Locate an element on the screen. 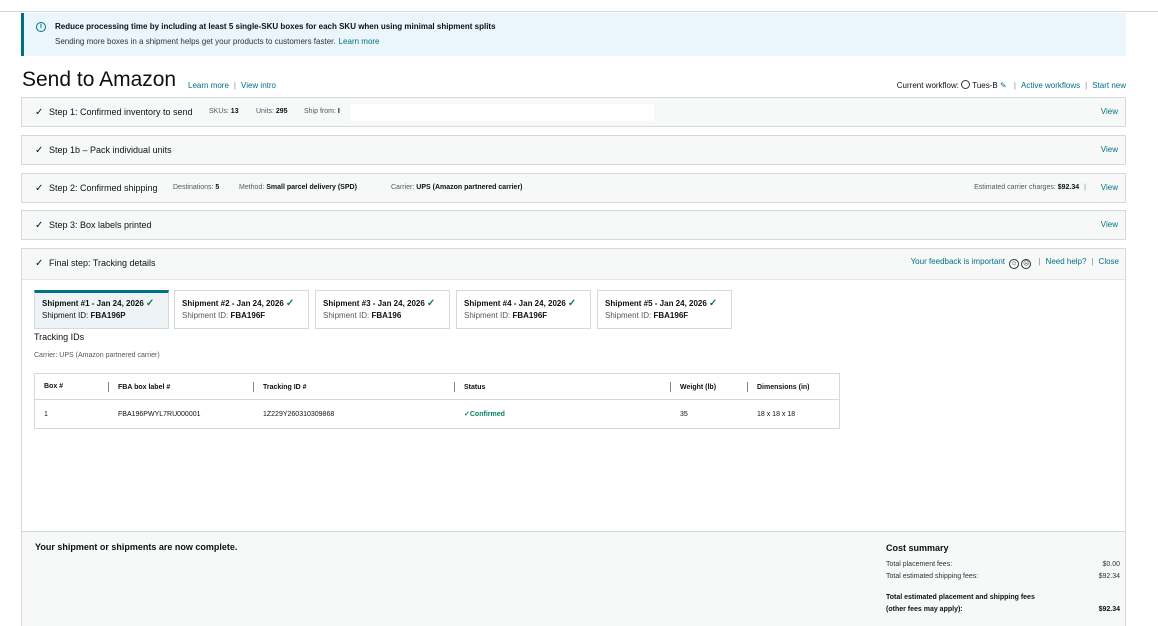  tab-title: Shipment #1 - Jan 24, 2026 ✓ is located at coordinates (98, 303).